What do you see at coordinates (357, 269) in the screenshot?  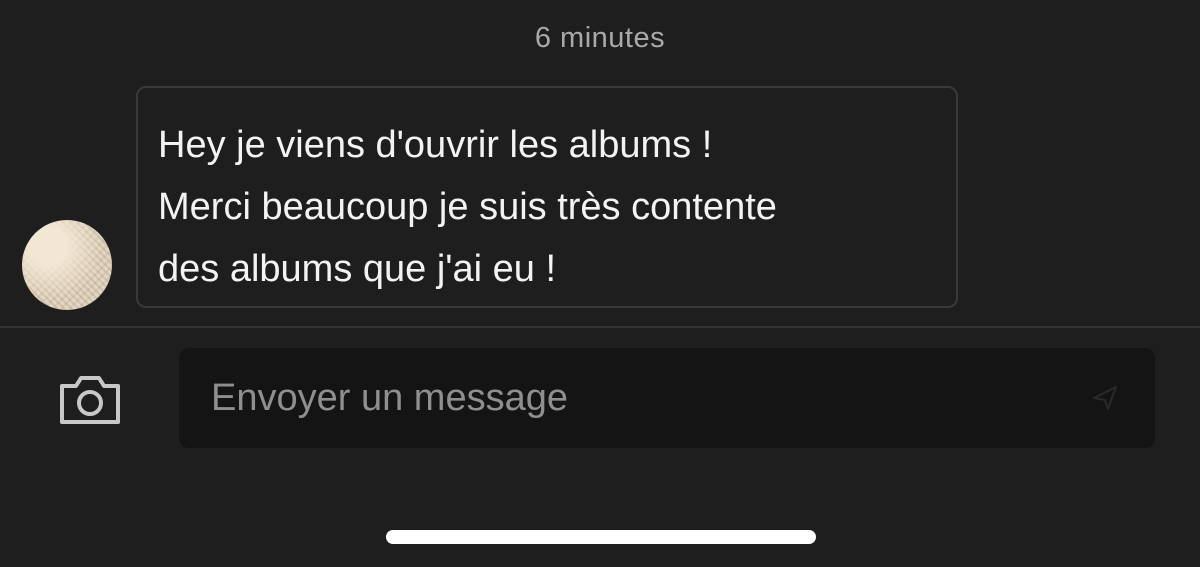 I see `message-line: des albums que j'ai eu !` at bounding box center [357, 269].